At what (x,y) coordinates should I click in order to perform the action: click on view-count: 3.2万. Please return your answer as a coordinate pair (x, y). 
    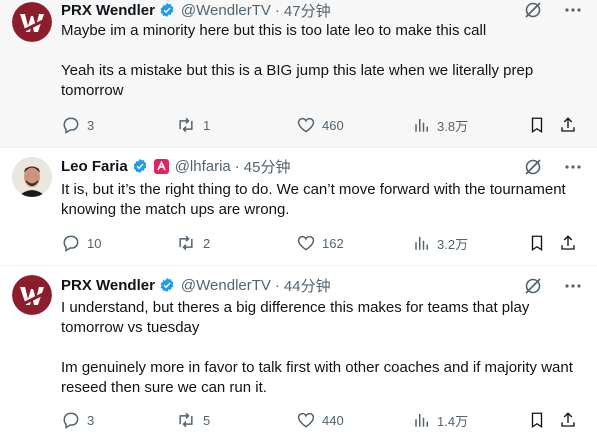
    Looking at the image, I should click on (453, 244).